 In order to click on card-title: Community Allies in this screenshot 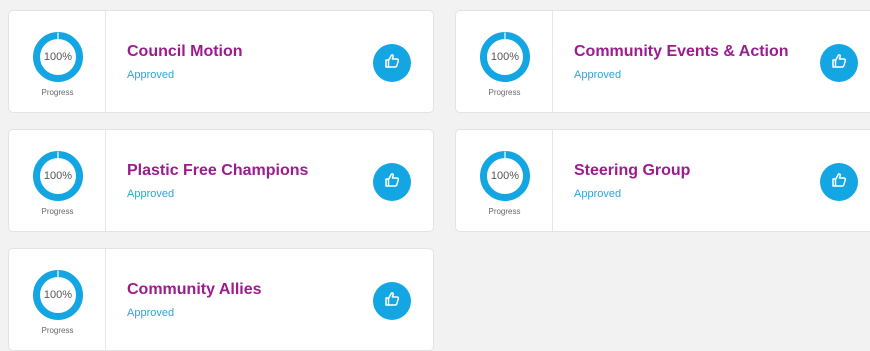, I will do `click(194, 290)`.